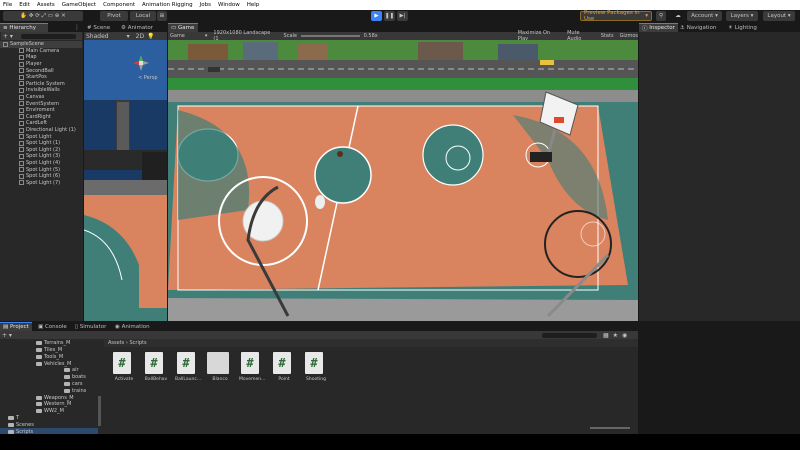  What do you see at coordinates (46, 5) in the screenshot?
I see `menu-item-assets: Assets` at bounding box center [46, 5].